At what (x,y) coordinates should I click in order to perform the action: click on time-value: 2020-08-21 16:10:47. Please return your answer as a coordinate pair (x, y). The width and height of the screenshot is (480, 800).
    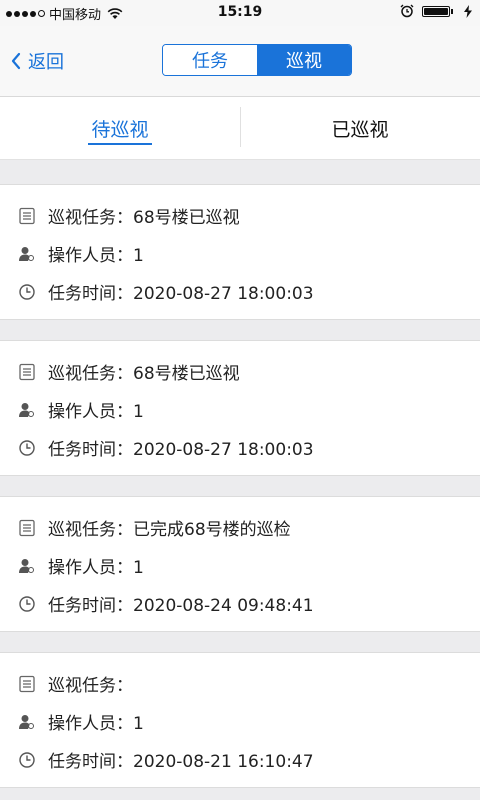
    Looking at the image, I should click on (223, 762).